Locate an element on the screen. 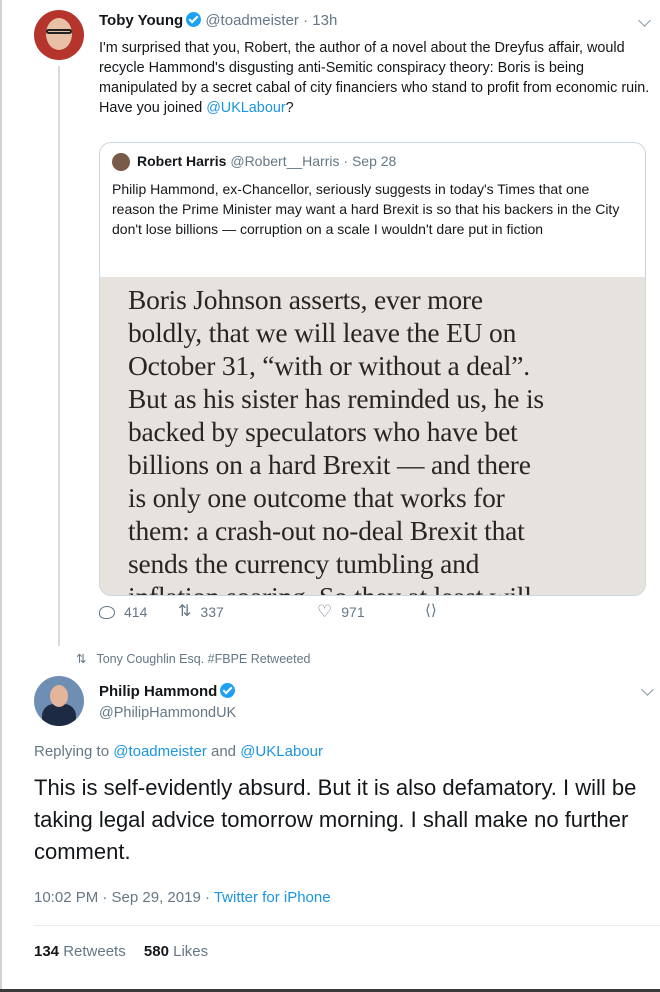  main-author-name-row: Philip Hammond is located at coordinates (167, 691).